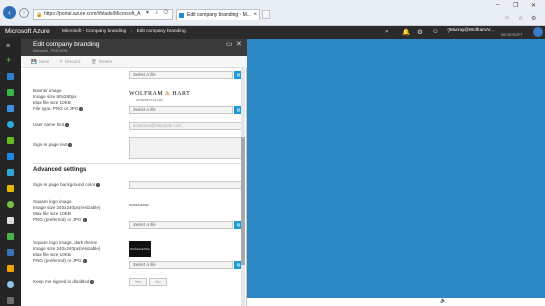 The image size is (545, 306). I want to click on delete-label: Delete, so click(105, 61).